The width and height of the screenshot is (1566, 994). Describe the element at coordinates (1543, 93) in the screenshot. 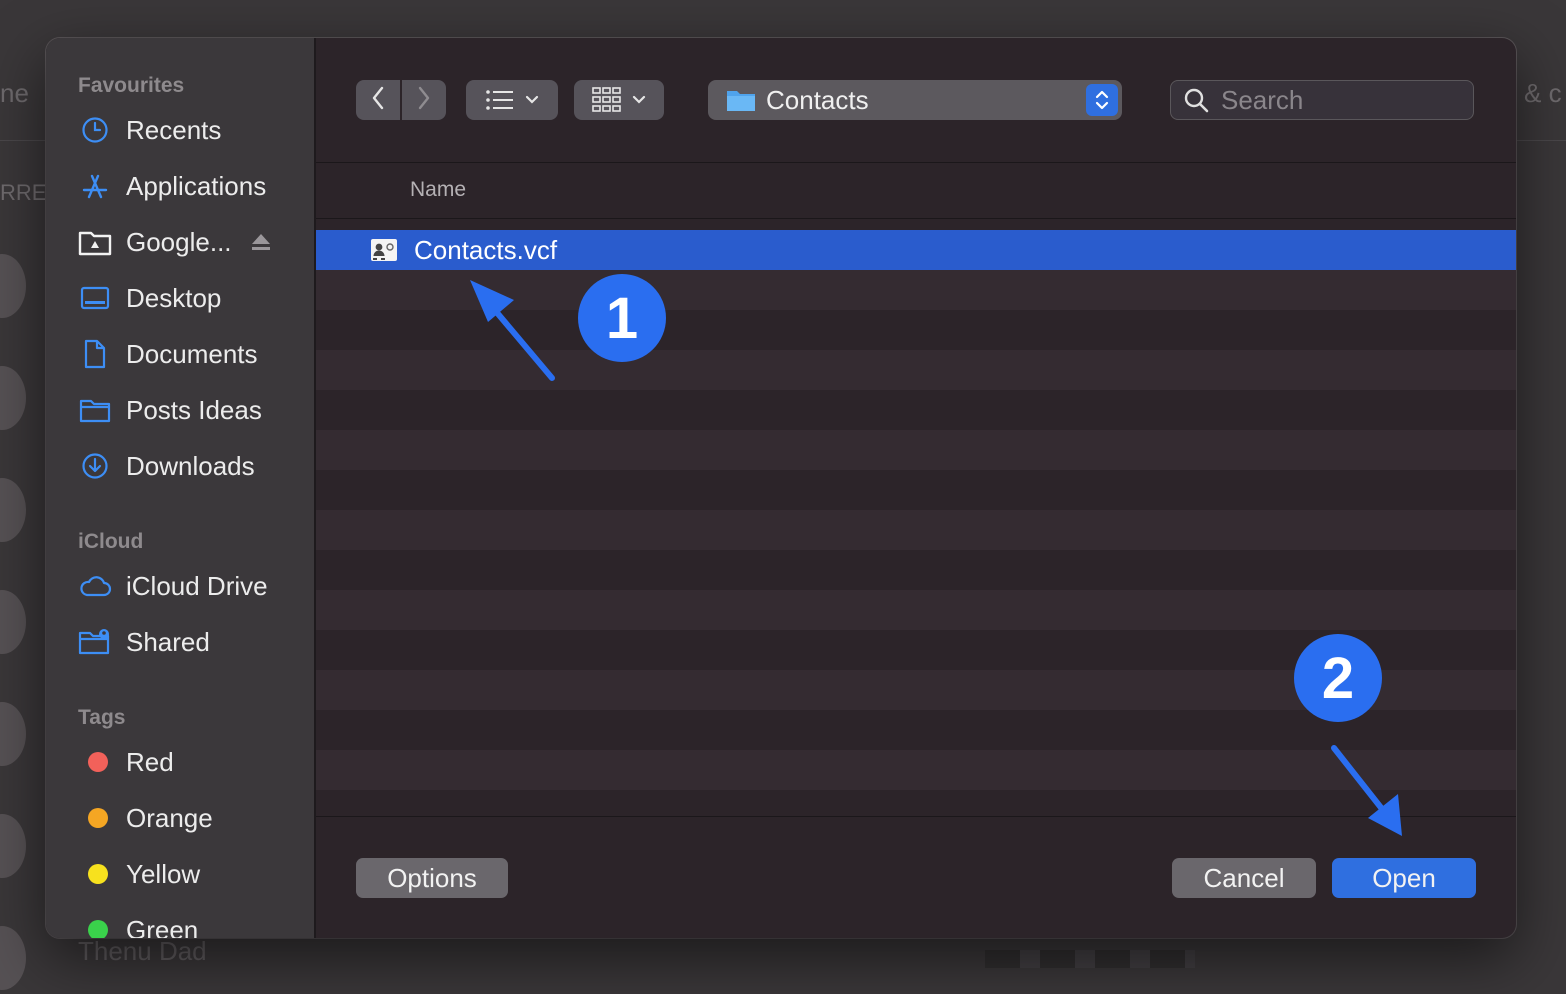

I see `background-text: & c` at that location.